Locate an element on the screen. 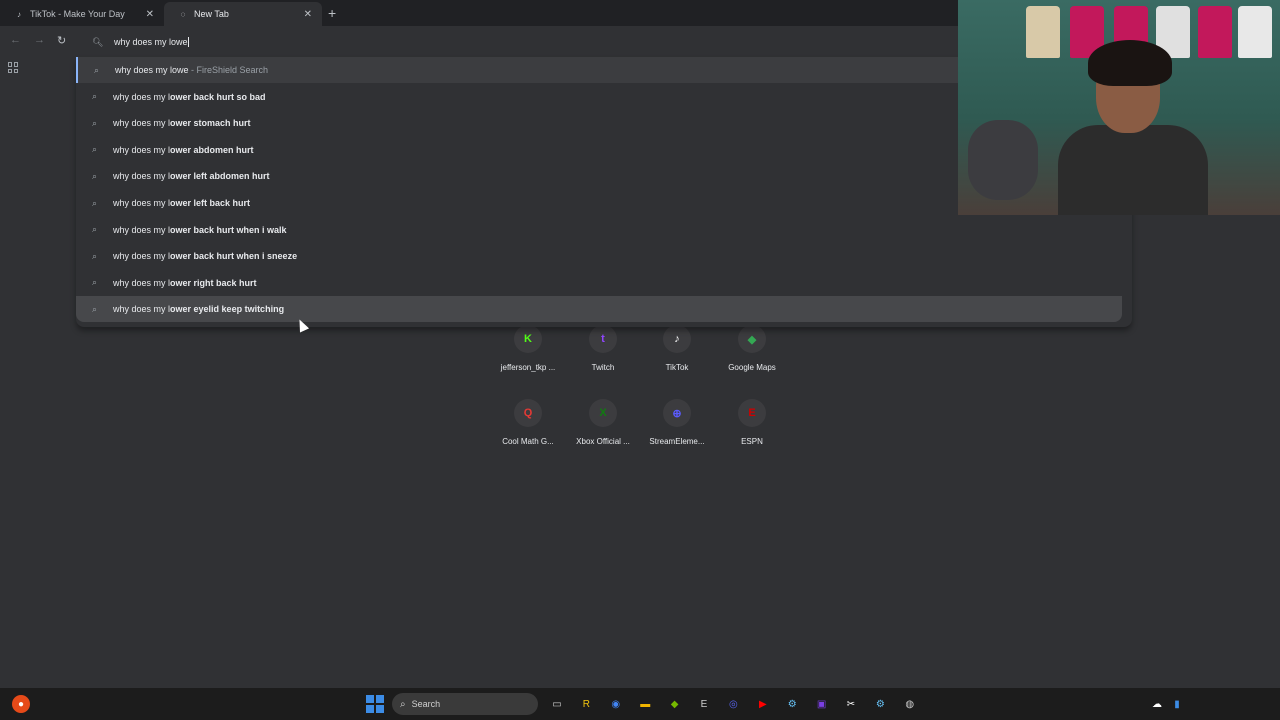 The width and height of the screenshot is (1280, 720). cloud-icon: ☁ is located at coordinates (1157, 704).